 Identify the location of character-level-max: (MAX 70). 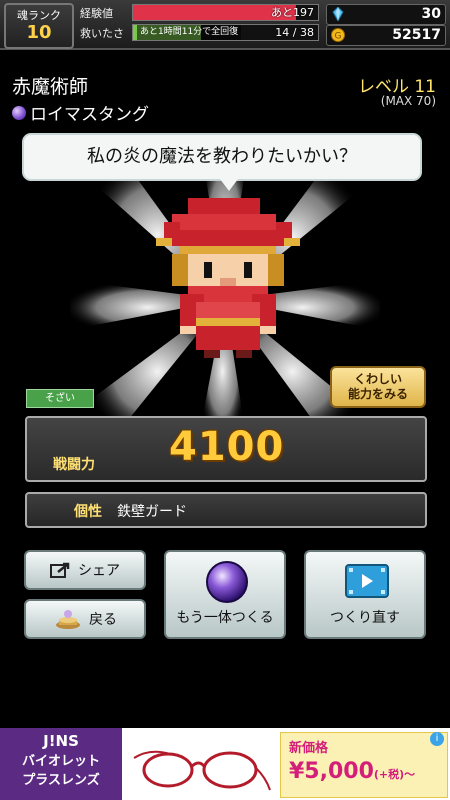
(408, 101).